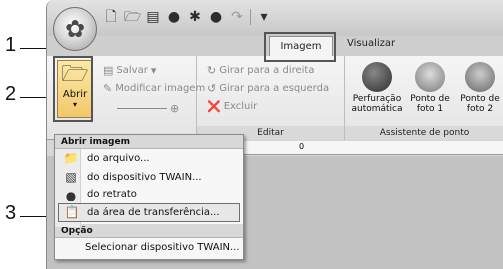  Describe the element at coordinates (175, 108) in the screenshot. I see `zoom-in-icon: ⊕` at that location.